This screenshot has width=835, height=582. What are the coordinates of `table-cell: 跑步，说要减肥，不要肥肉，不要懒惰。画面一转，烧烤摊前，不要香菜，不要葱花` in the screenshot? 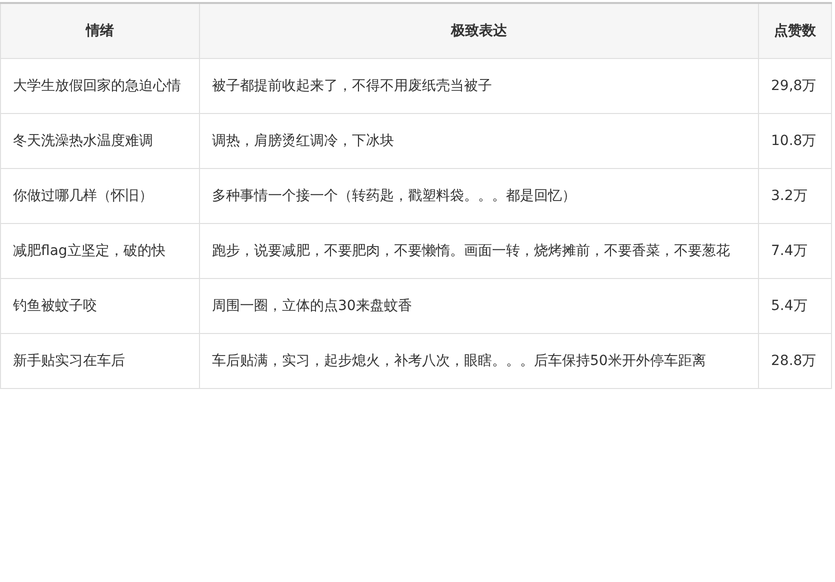 It's located at (479, 251).